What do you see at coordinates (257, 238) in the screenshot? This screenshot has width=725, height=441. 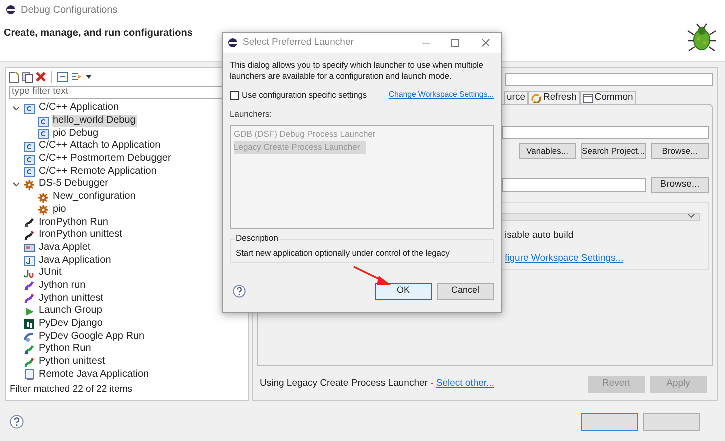 I see `description-label: Description` at bounding box center [257, 238].